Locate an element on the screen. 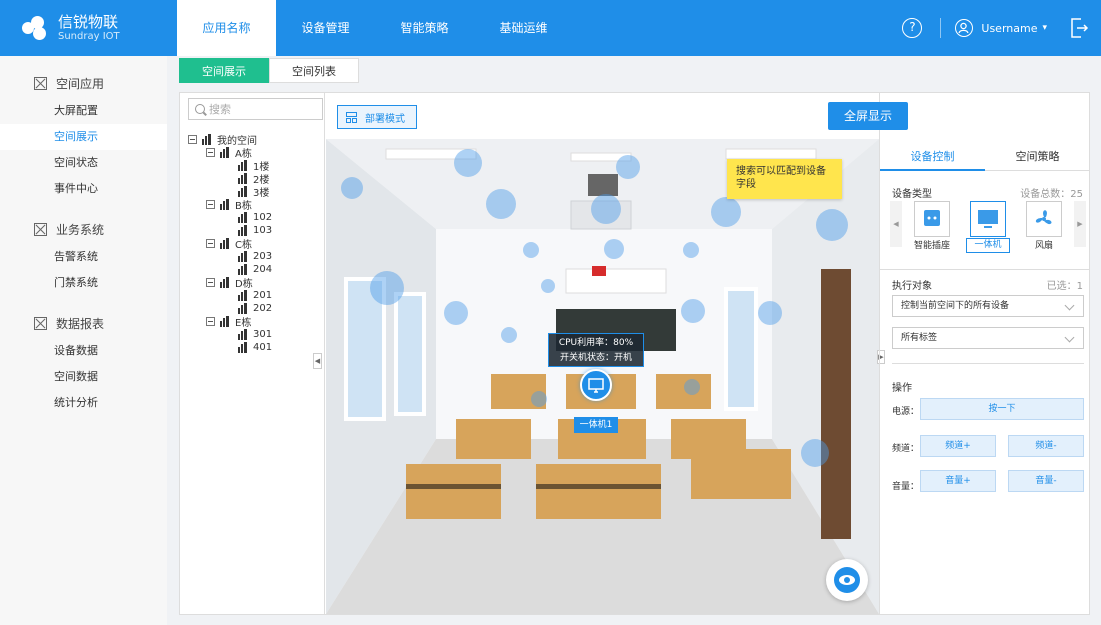  help-icon: ? is located at coordinates (912, 28).